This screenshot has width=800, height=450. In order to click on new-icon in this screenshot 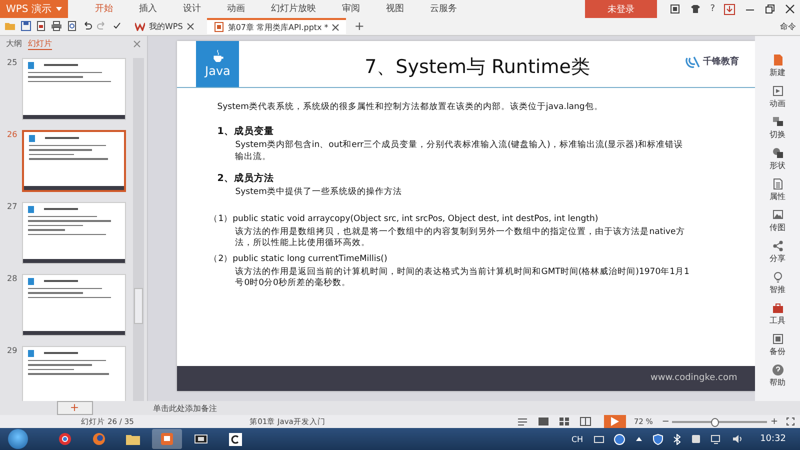, I will do `click(778, 60)`.